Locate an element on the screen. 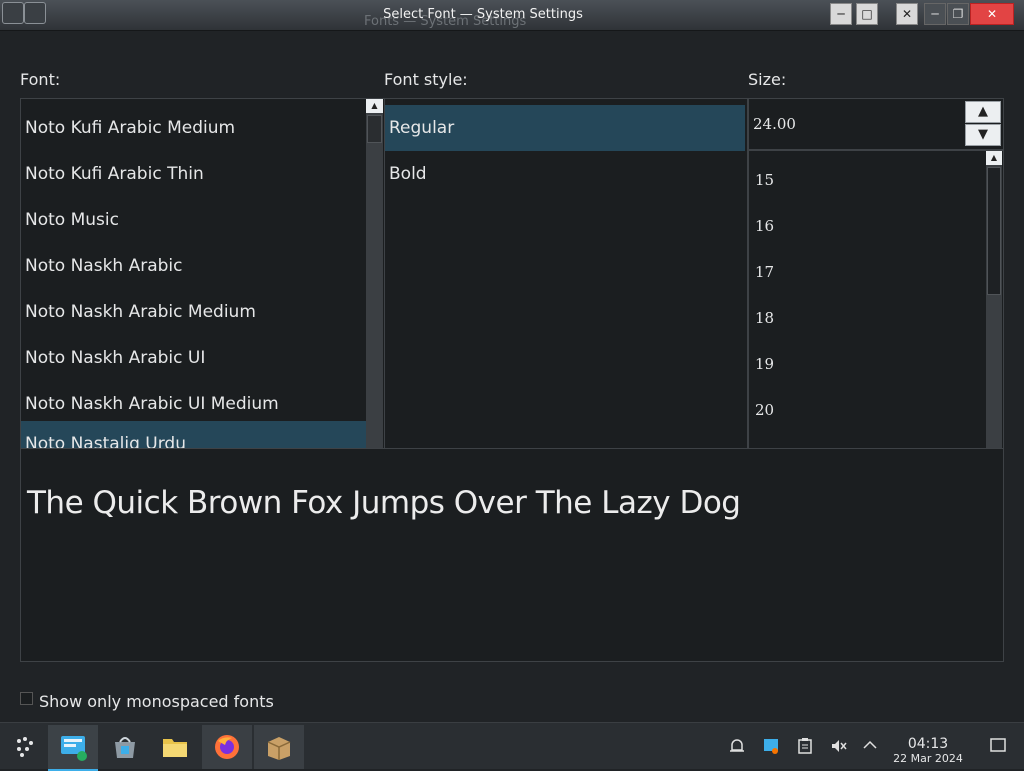 This screenshot has height=771, width=1024. font-list-item: Noto Naskh Arabic UI is located at coordinates (113, 358).